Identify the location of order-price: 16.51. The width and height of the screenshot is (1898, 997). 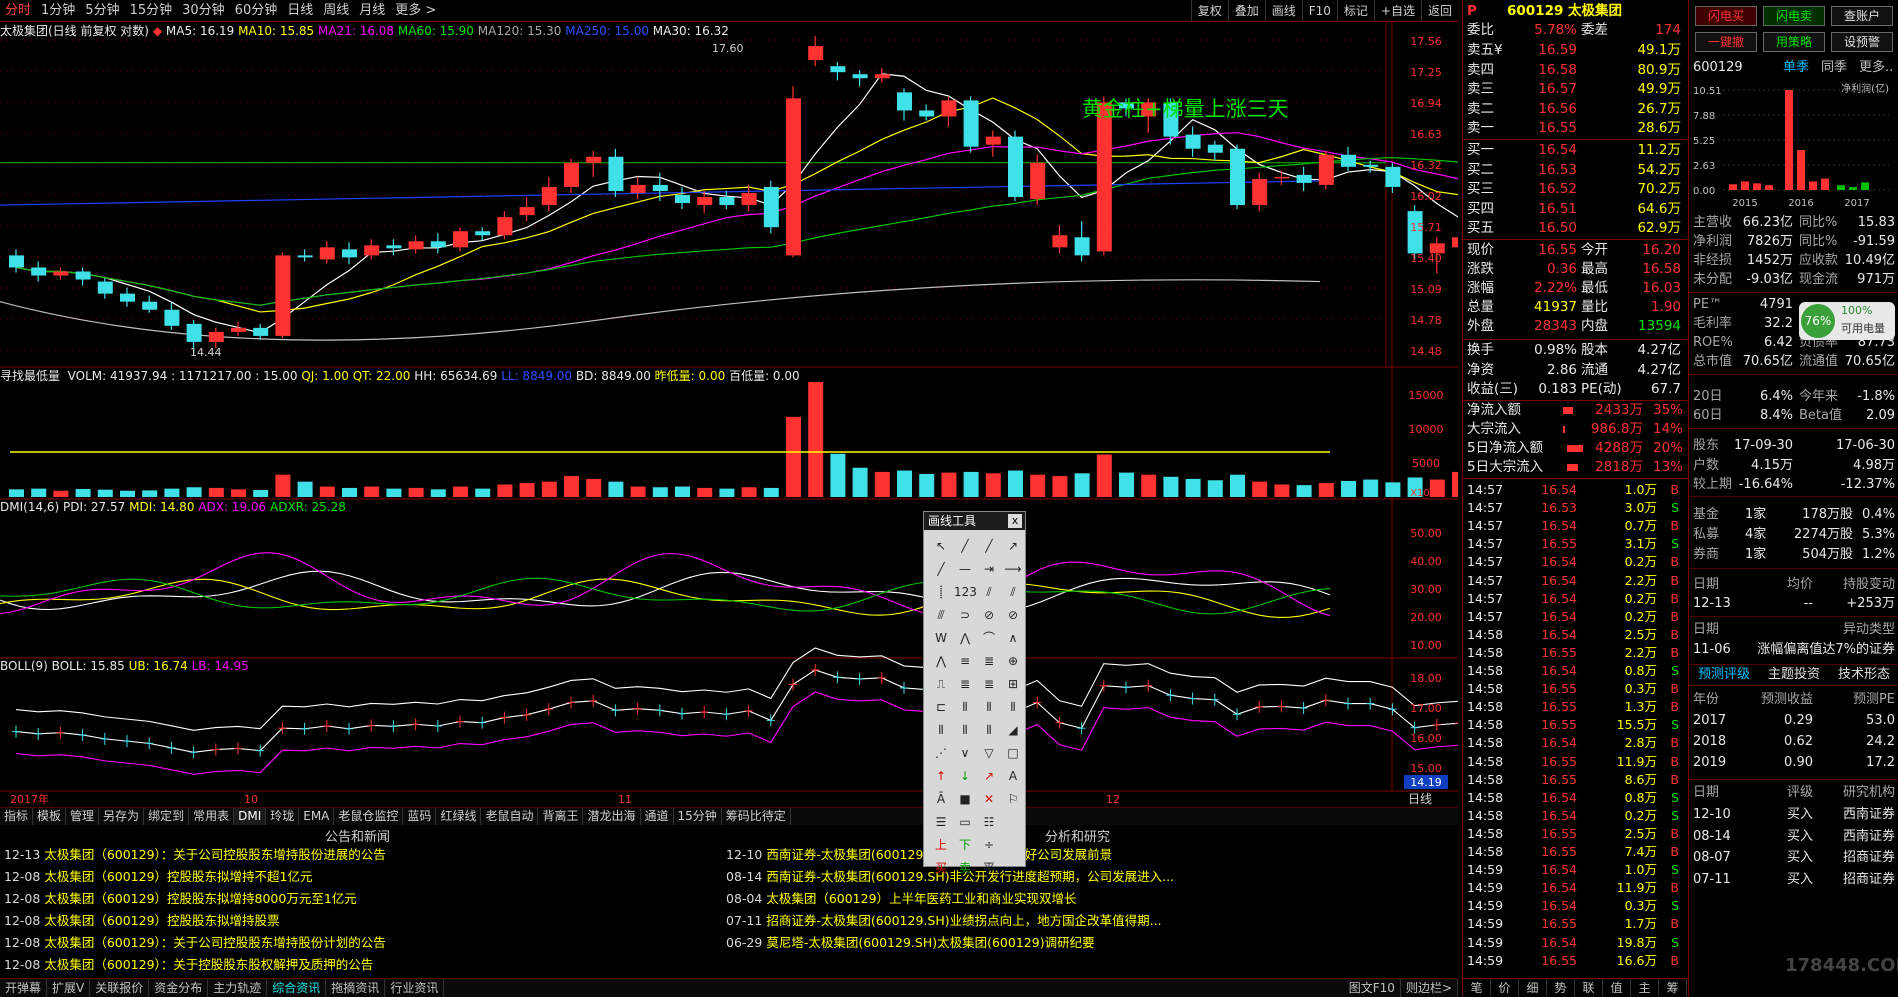
(1542, 209).